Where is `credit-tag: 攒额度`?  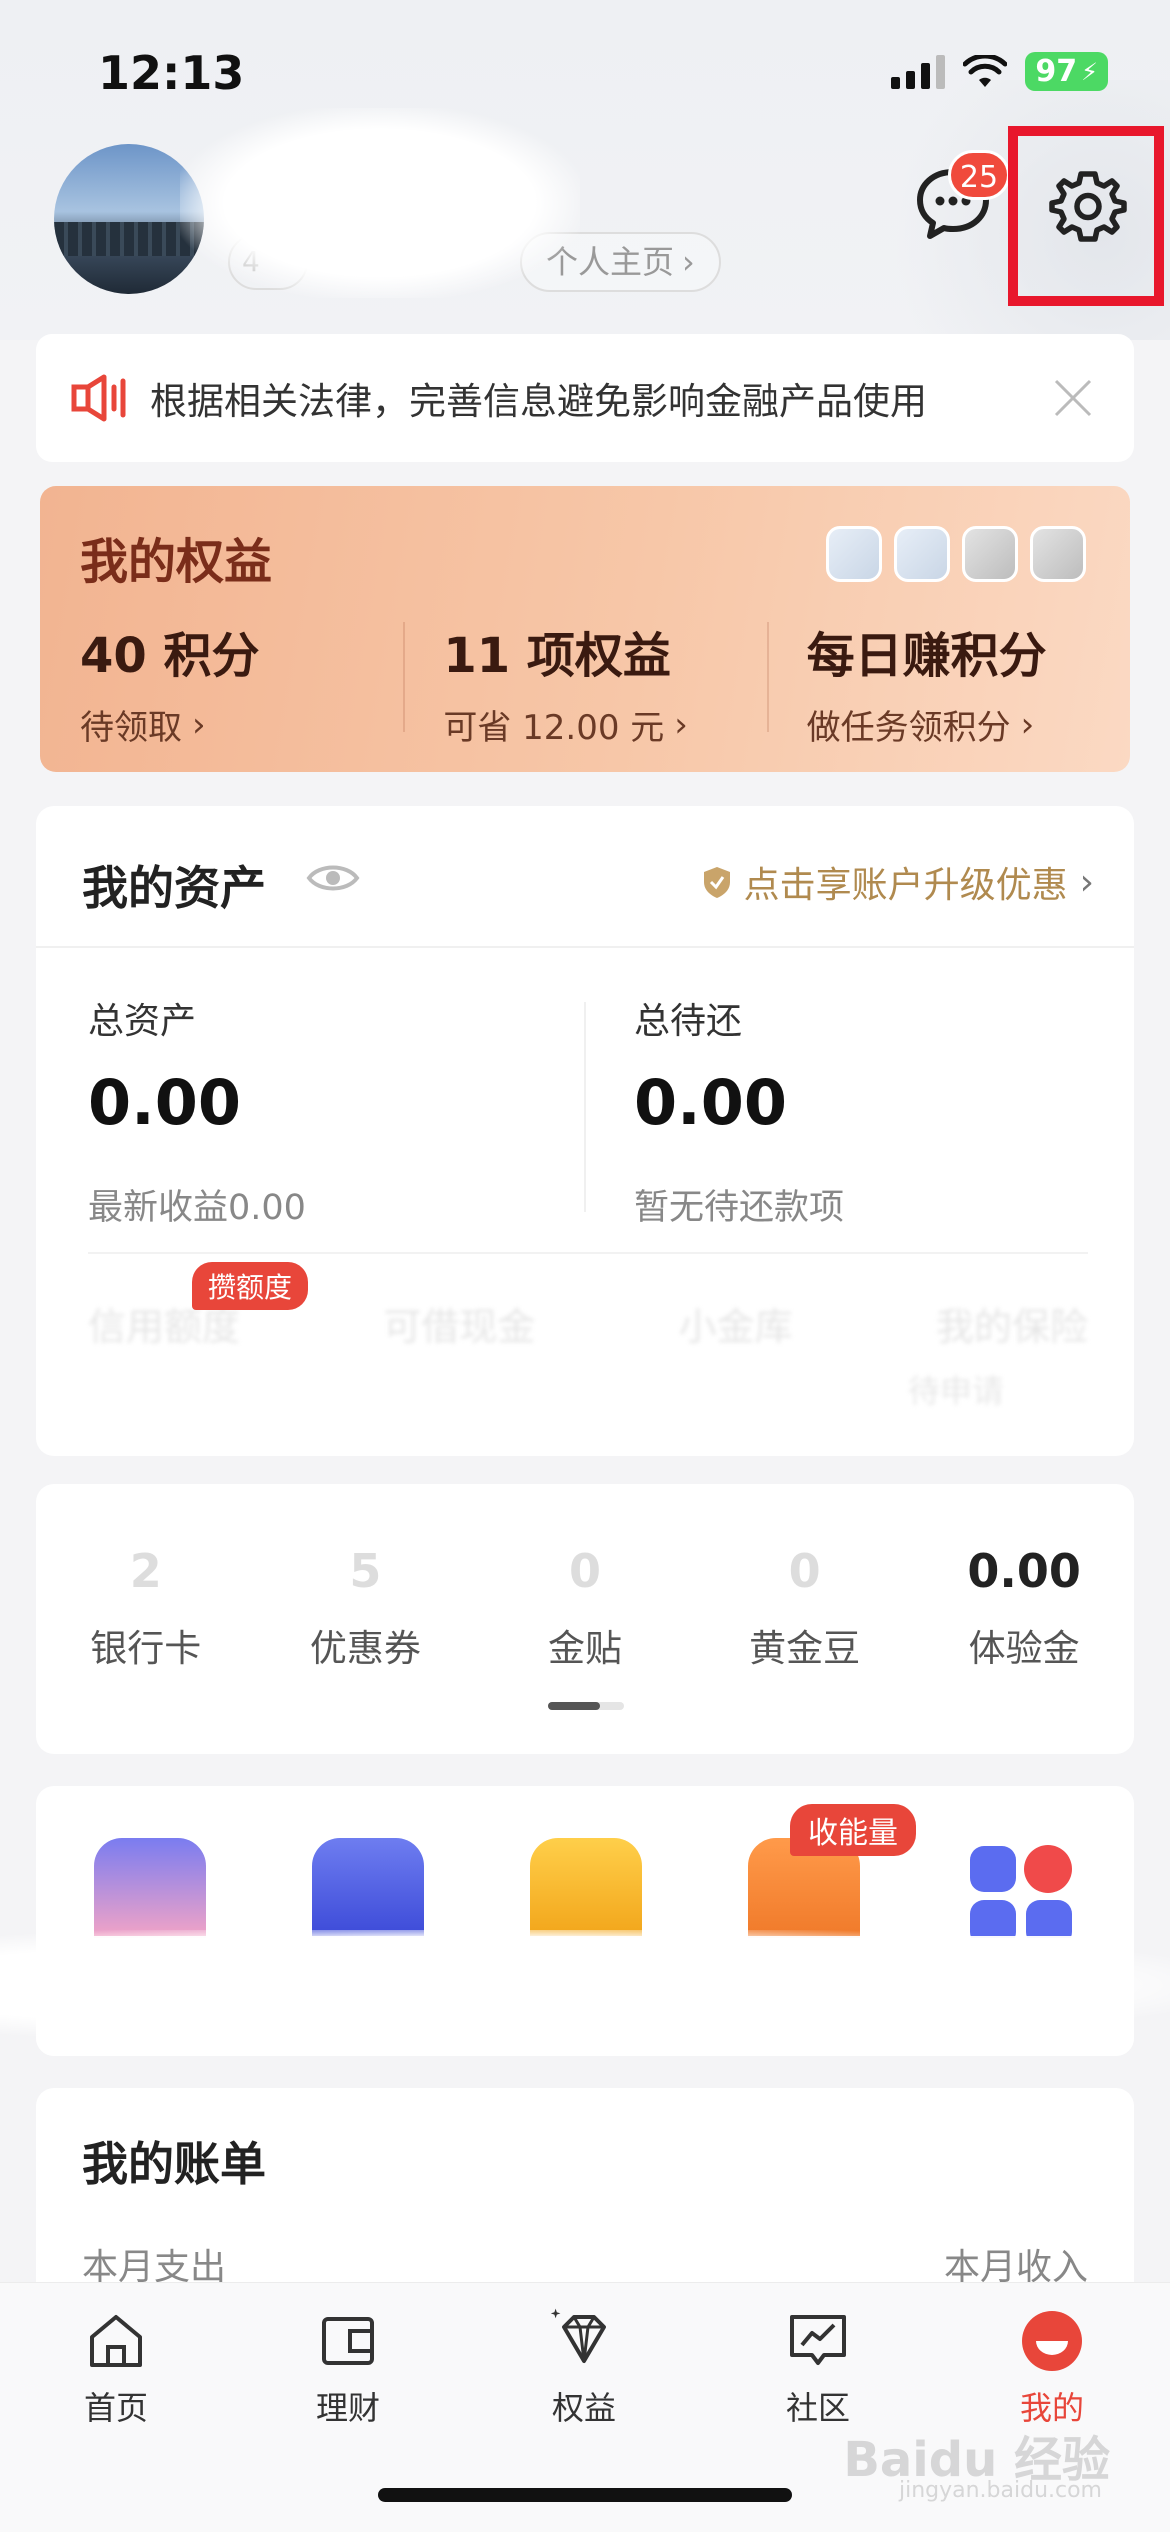
credit-tag: 攒额度 is located at coordinates (250, 1286).